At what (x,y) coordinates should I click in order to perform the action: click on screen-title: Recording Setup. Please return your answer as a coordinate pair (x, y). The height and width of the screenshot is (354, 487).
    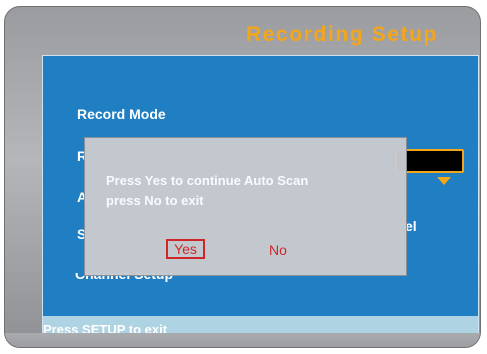
    Looking at the image, I should click on (342, 34).